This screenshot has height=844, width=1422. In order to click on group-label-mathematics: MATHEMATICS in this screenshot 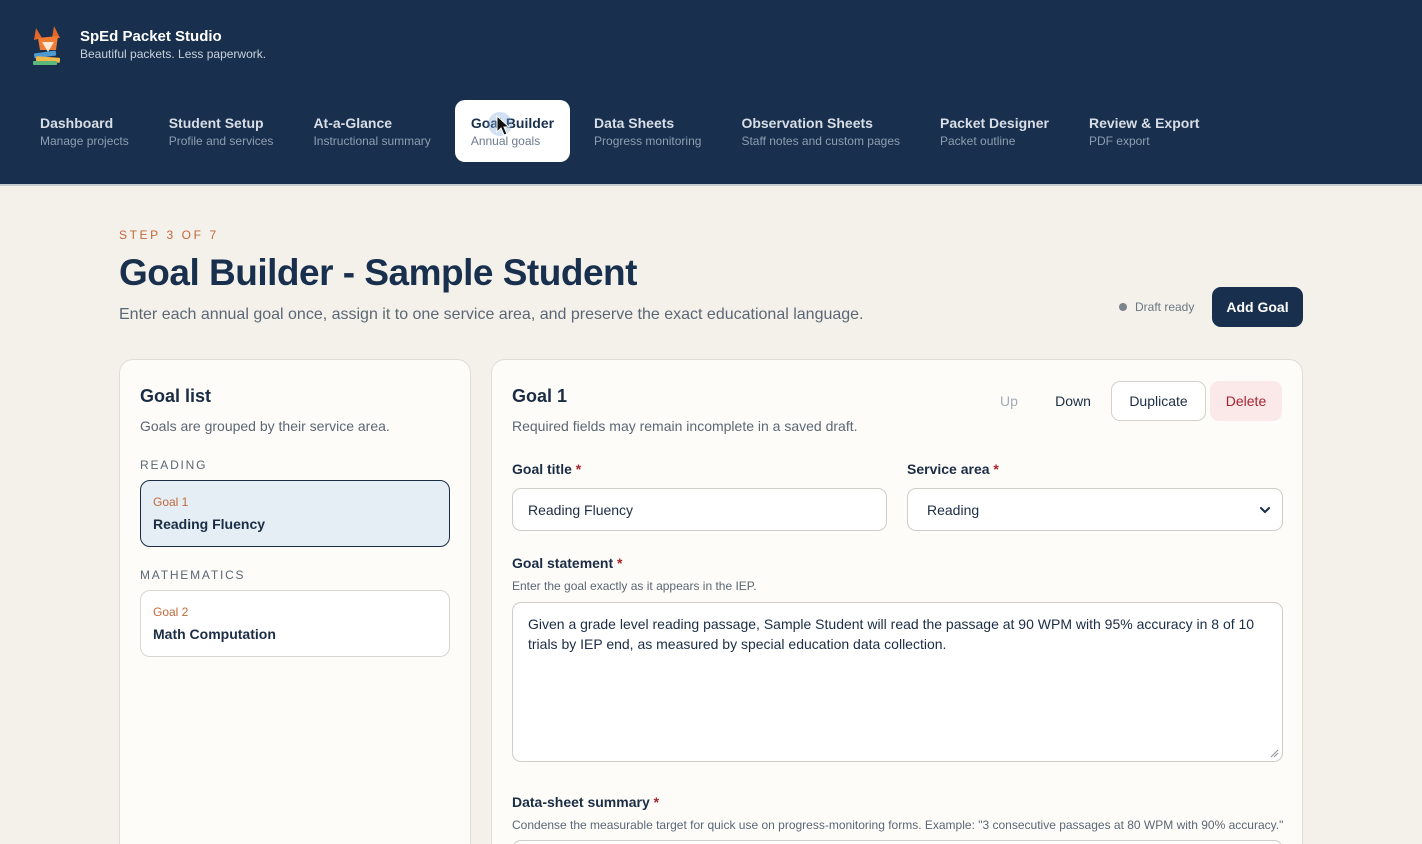, I will do `click(193, 575)`.